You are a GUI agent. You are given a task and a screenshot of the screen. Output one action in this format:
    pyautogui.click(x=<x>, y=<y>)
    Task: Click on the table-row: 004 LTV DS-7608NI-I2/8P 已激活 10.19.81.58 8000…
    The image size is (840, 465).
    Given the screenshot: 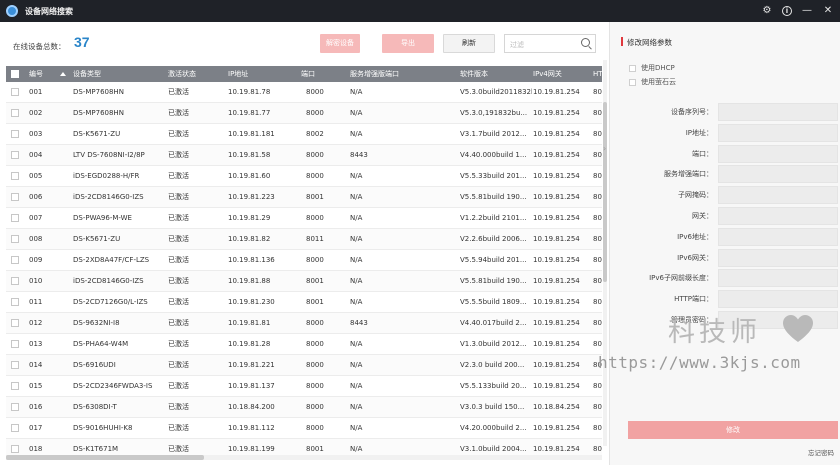 What is the action you would take?
    pyautogui.click(x=304, y=155)
    